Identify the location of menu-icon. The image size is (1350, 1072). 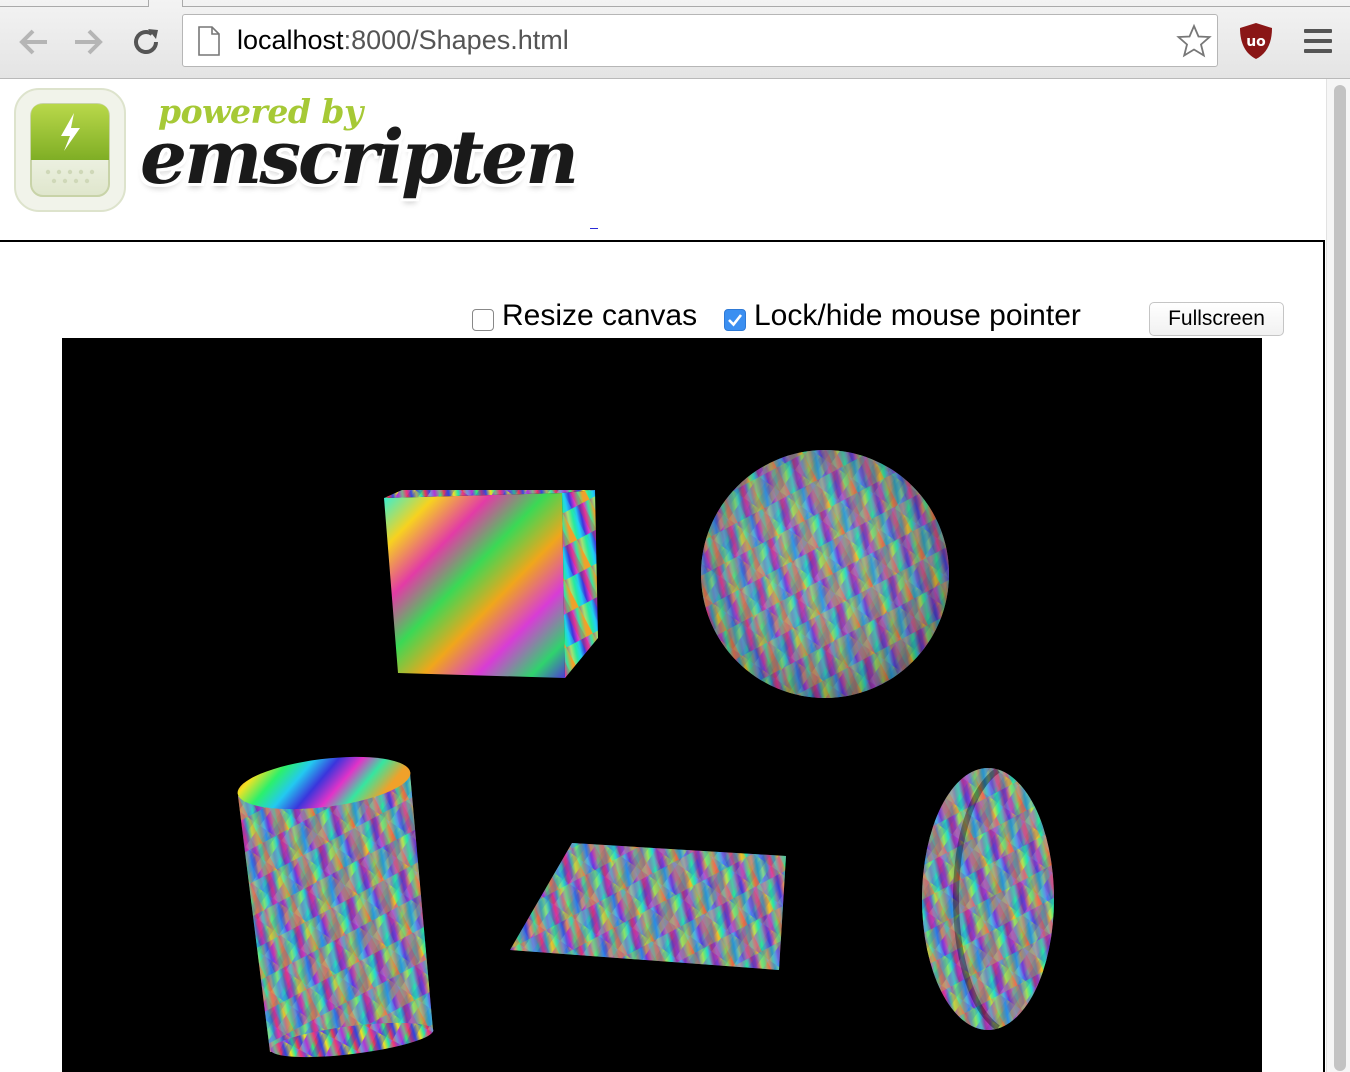
(1318, 41).